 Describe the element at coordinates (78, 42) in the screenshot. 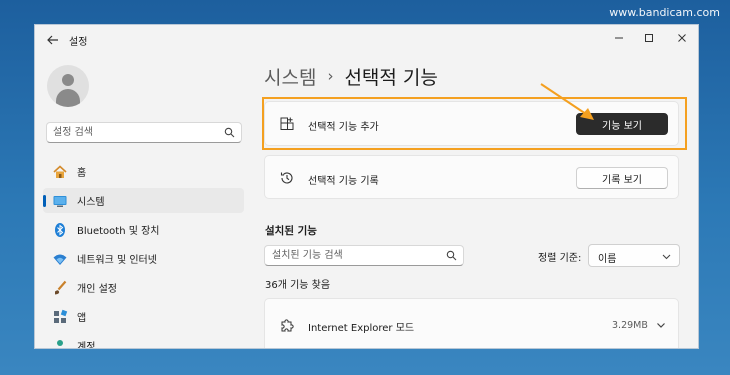

I see `app-title: 설정` at that location.